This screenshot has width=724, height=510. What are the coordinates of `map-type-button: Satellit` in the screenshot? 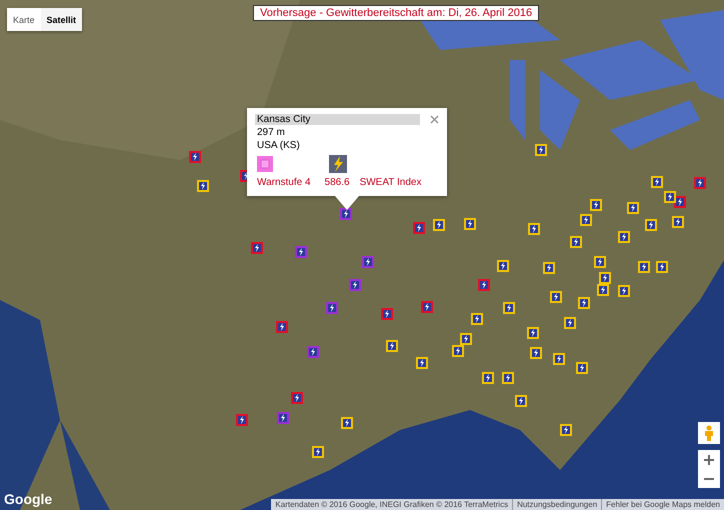 It's located at (61, 19).